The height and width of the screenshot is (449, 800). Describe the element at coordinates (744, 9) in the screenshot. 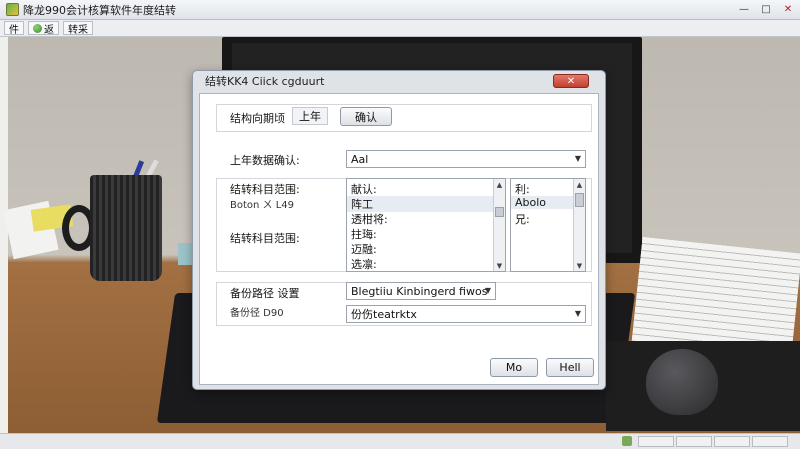

I see `minimize-icon: —` at that location.